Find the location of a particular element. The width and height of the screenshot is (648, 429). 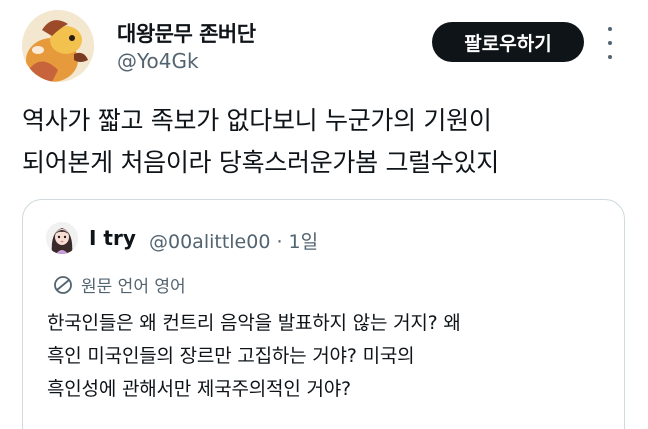

translate-globe-icon is located at coordinates (63, 284).